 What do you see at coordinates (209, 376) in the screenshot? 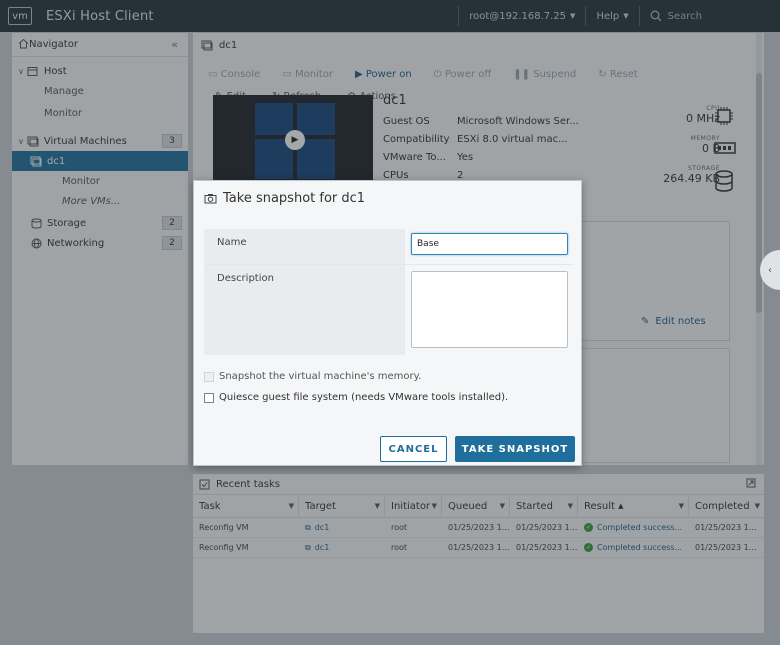
I see `memory-checkbox` at bounding box center [209, 376].